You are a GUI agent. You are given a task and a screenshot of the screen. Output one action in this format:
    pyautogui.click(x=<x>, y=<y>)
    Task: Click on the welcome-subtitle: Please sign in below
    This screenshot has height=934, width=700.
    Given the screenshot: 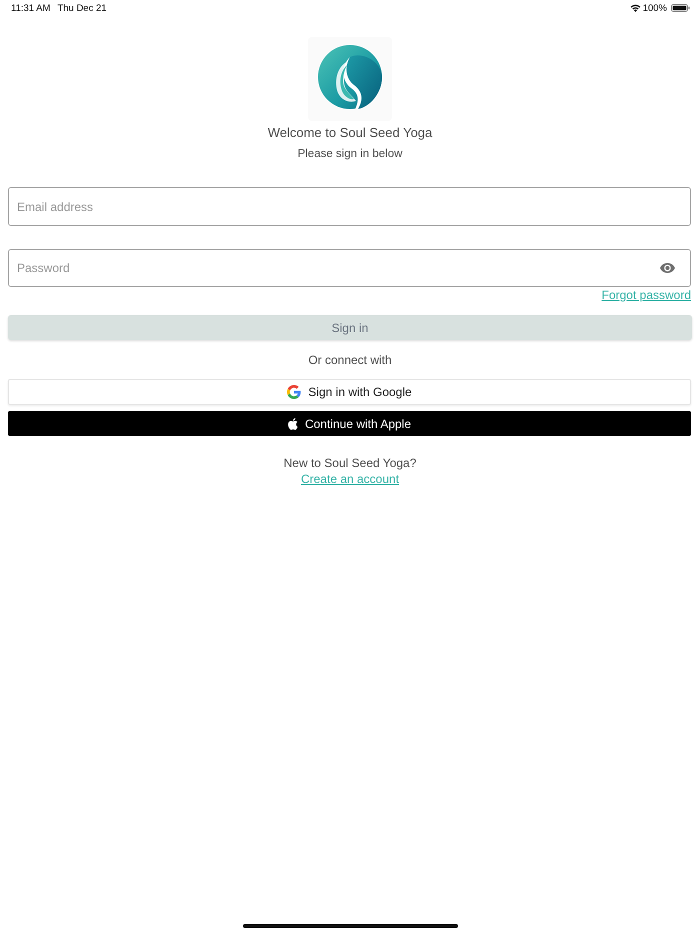 What is the action you would take?
    pyautogui.click(x=350, y=154)
    